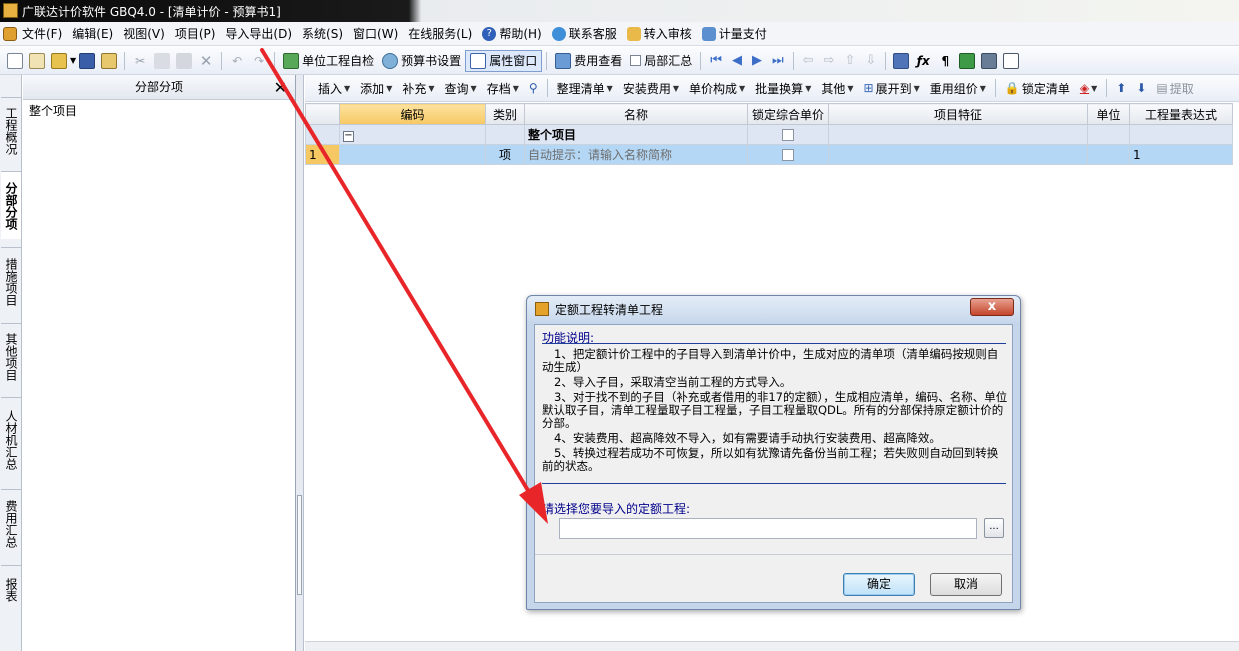 The width and height of the screenshot is (1239, 651). Describe the element at coordinates (837, 88) in the screenshot. I see `other-button: 其他 ▼` at that location.